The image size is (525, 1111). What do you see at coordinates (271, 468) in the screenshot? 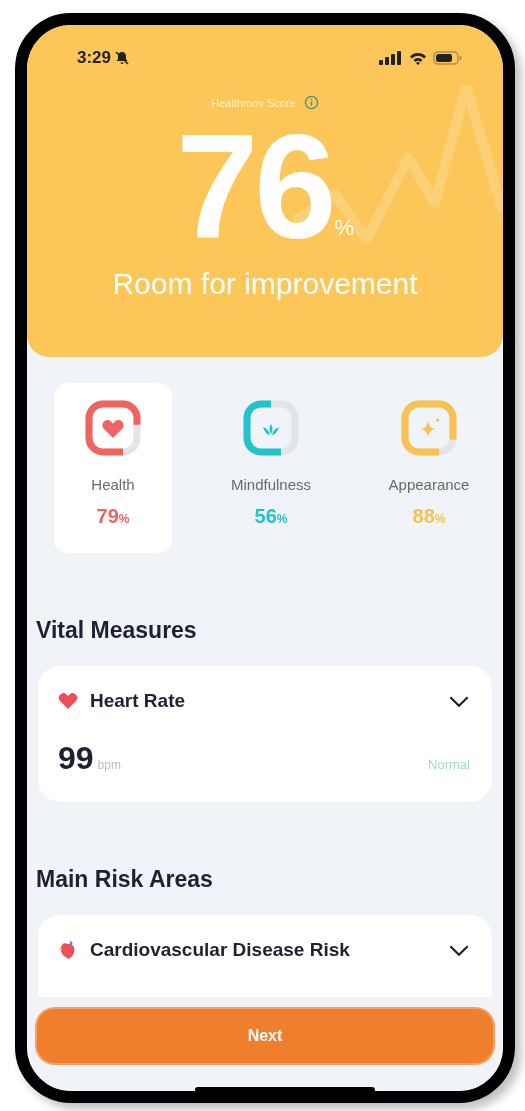
I see `category-tab: Mindfulness 56%` at bounding box center [271, 468].